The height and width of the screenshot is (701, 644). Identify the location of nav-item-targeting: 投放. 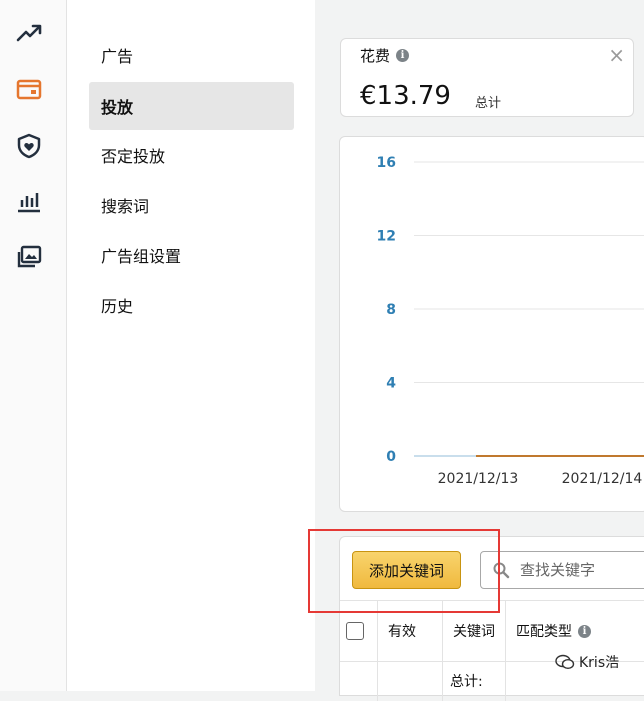
(191, 106).